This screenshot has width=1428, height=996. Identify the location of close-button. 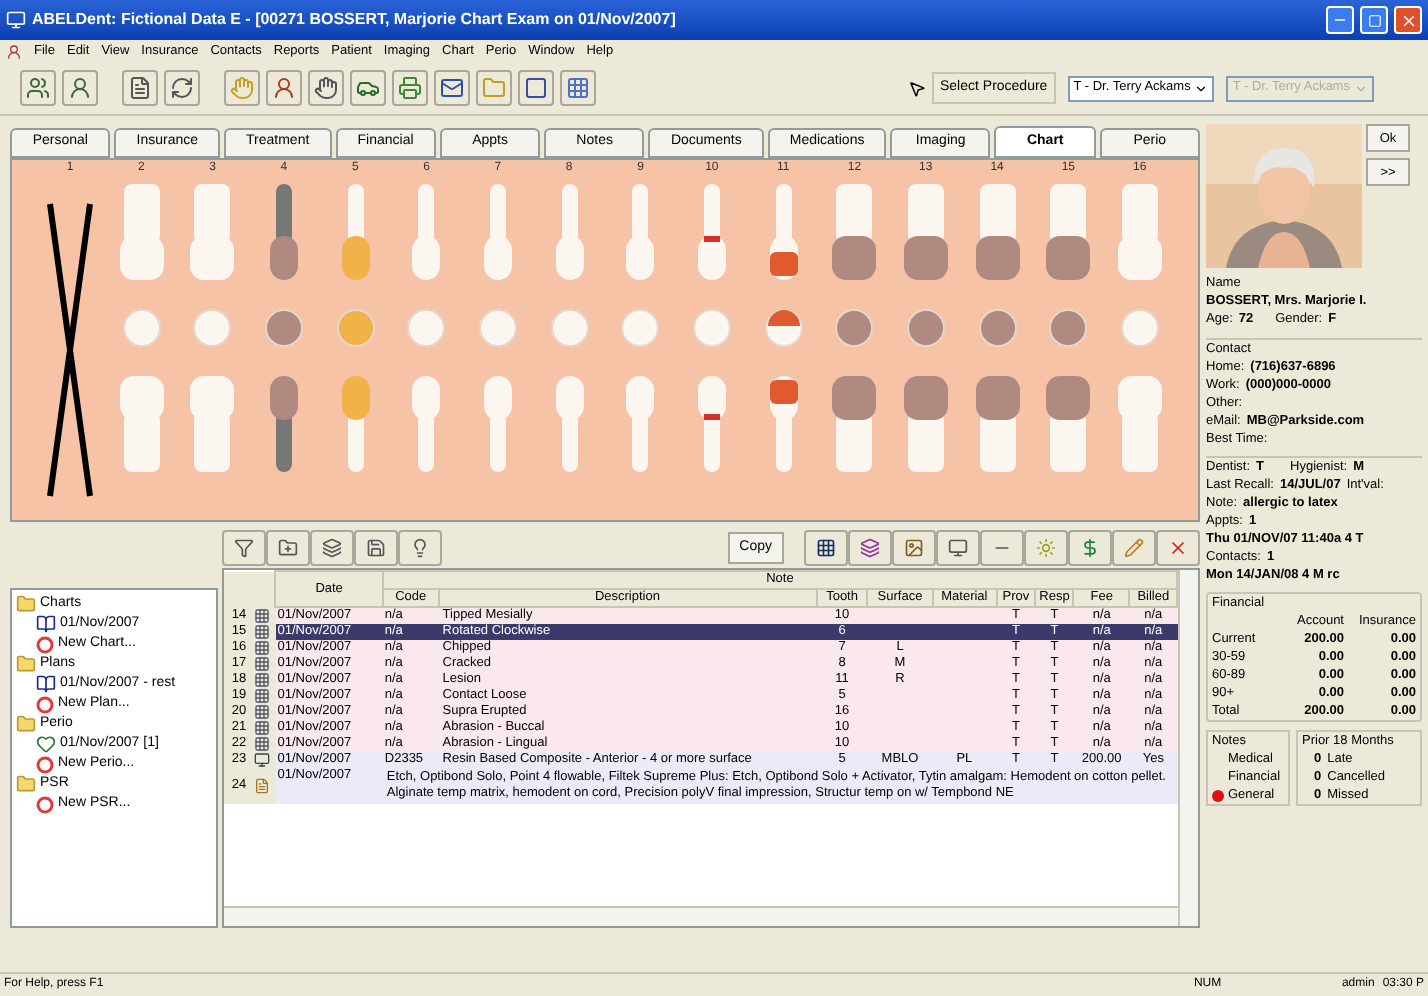
(1408, 20).